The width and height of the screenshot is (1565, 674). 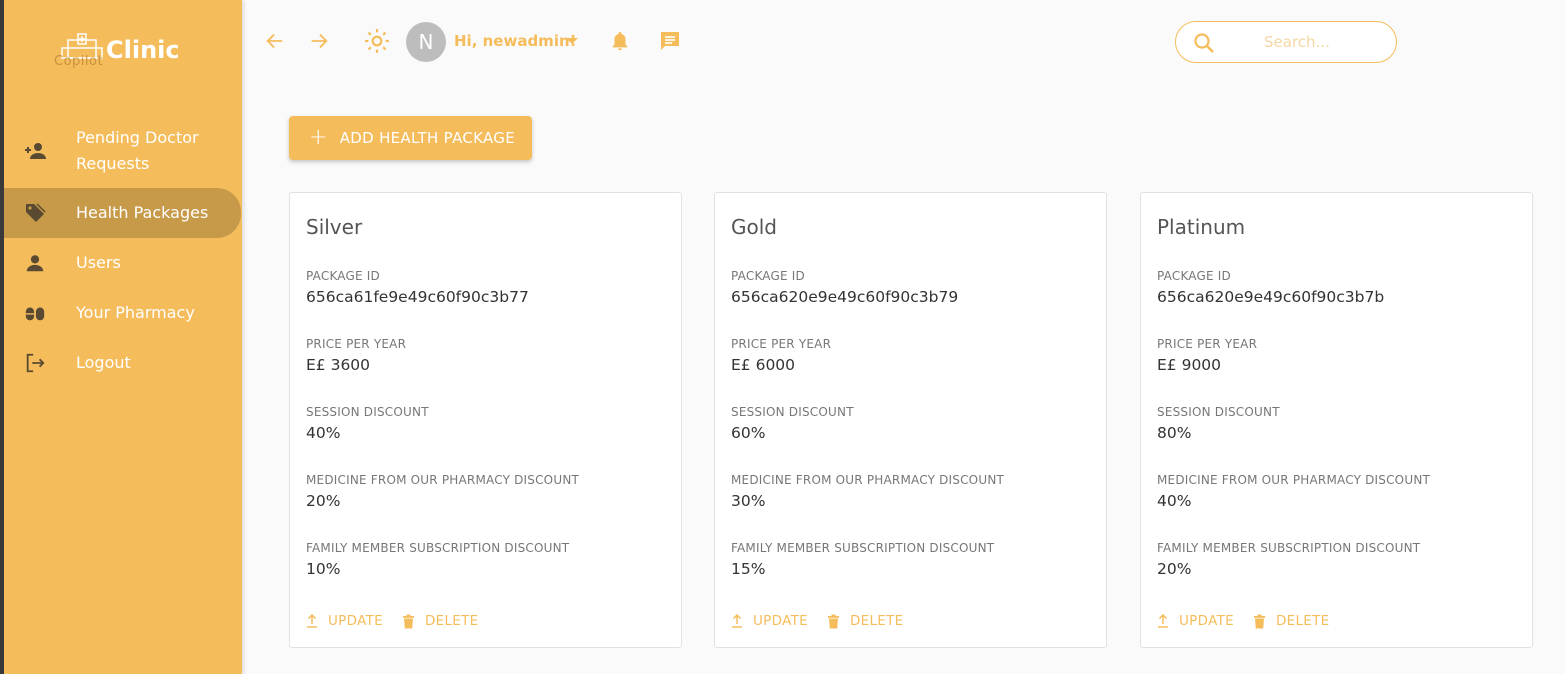 What do you see at coordinates (103, 362) in the screenshot?
I see `sidebar-item-label: Logout` at bounding box center [103, 362].